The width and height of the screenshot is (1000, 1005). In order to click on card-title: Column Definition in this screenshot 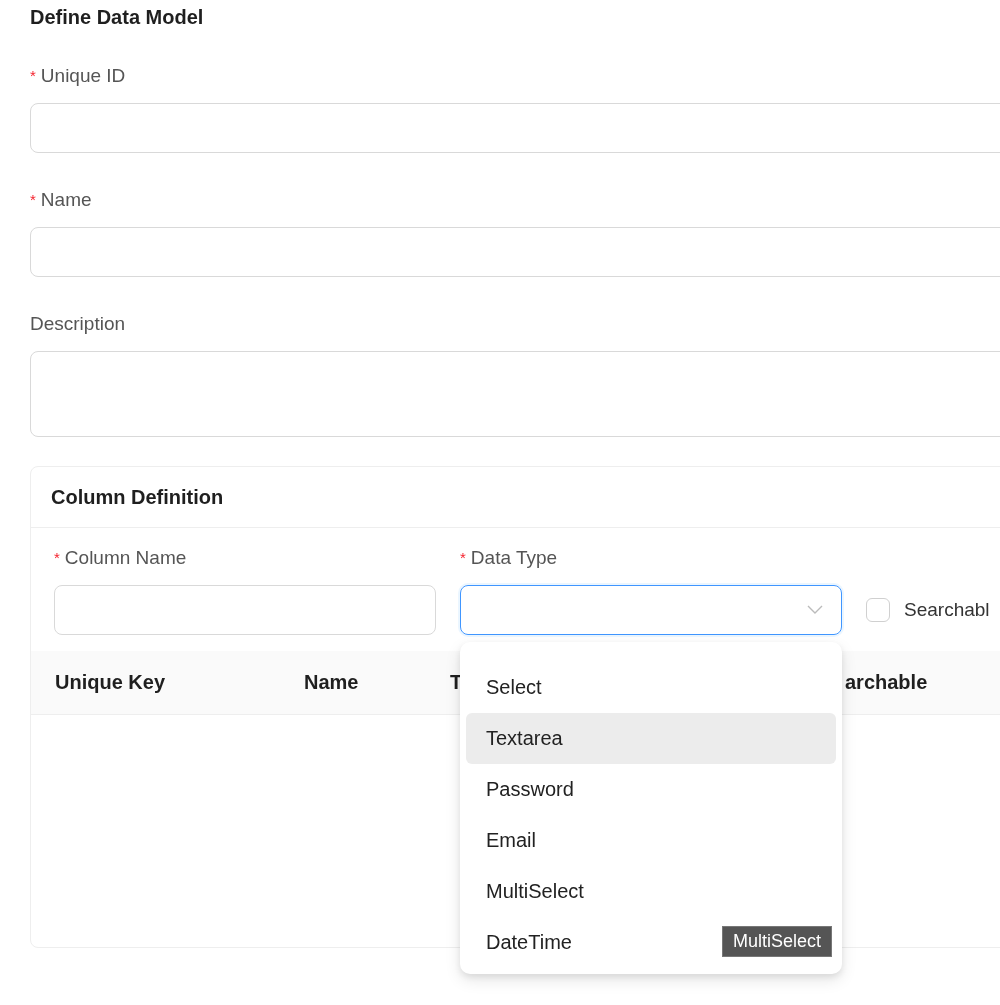, I will do `click(515, 497)`.